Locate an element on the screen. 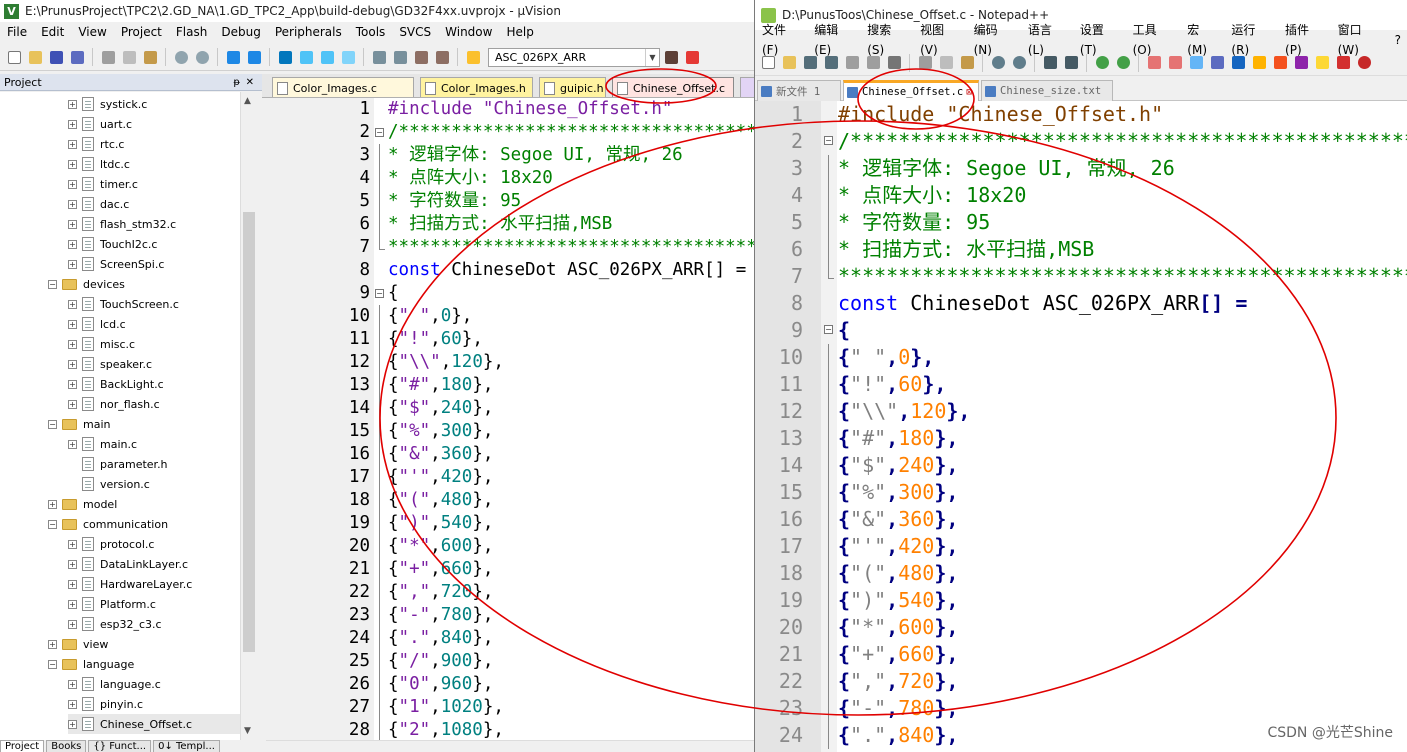 The image size is (1407, 752). tree-file: + Chinese_Offset.c is located at coordinates (154, 724).